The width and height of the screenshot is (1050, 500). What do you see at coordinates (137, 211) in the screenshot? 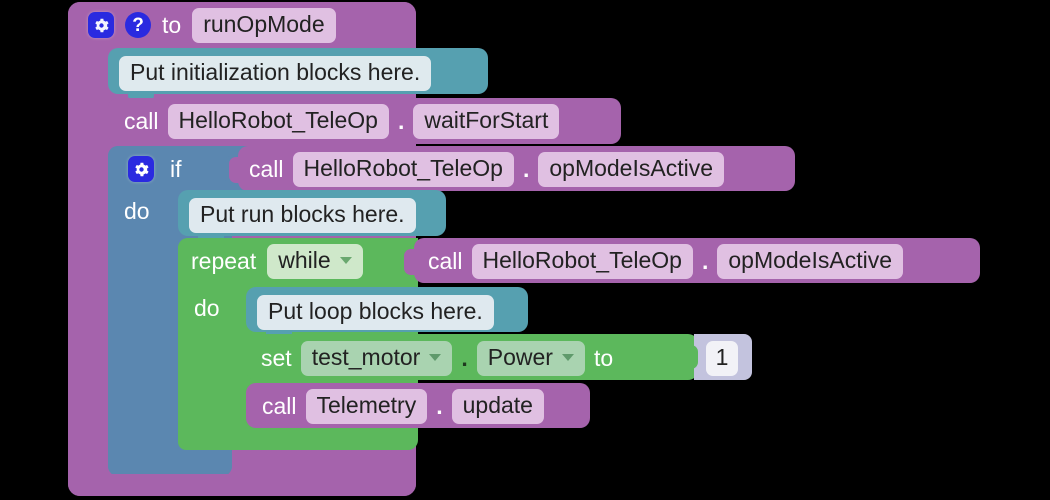
I see `if-do-label: do` at bounding box center [137, 211].